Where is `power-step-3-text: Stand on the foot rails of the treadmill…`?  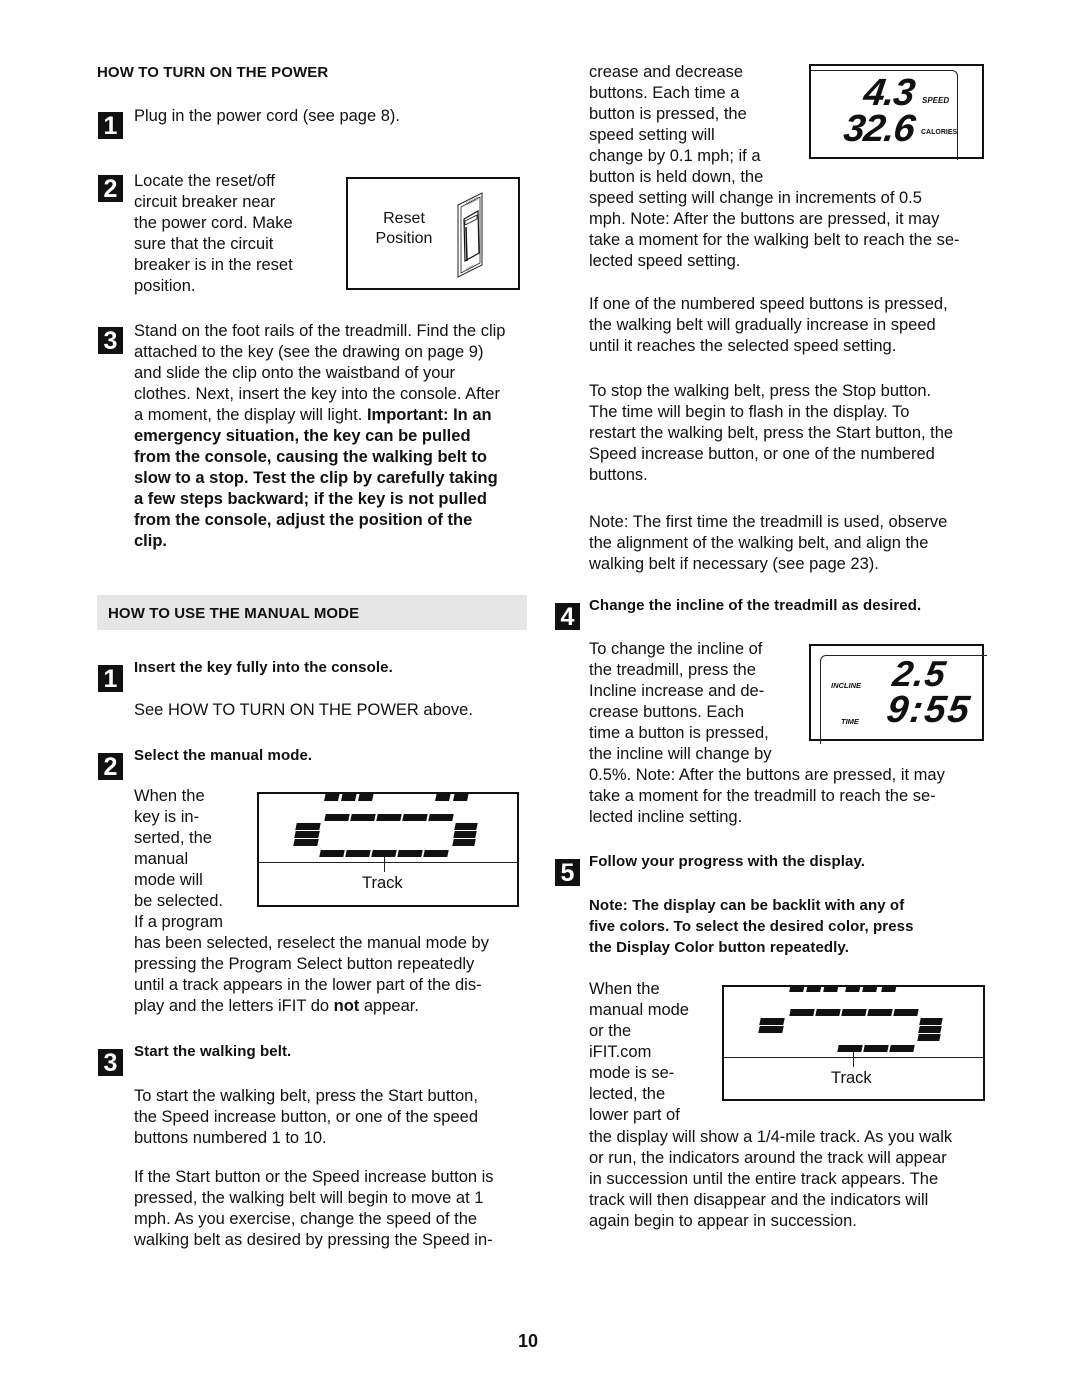 power-step-3-text: Stand on the foot rails of the treadmill… is located at coordinates (334, 436).